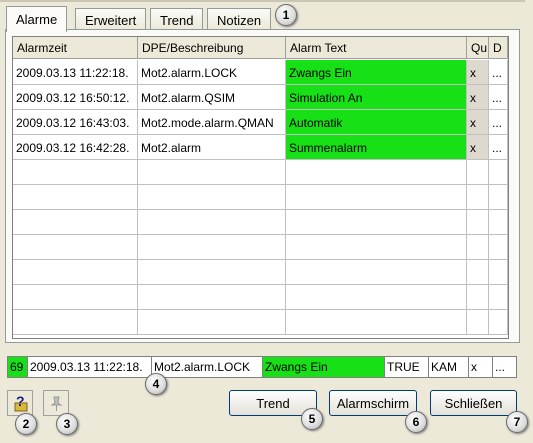 This screenshot has height=443, width=533. What do you see at coordinates (239, 19) in the screenshot?
I see `tab-notizen: Notizen` at bounding box center [239, 19].